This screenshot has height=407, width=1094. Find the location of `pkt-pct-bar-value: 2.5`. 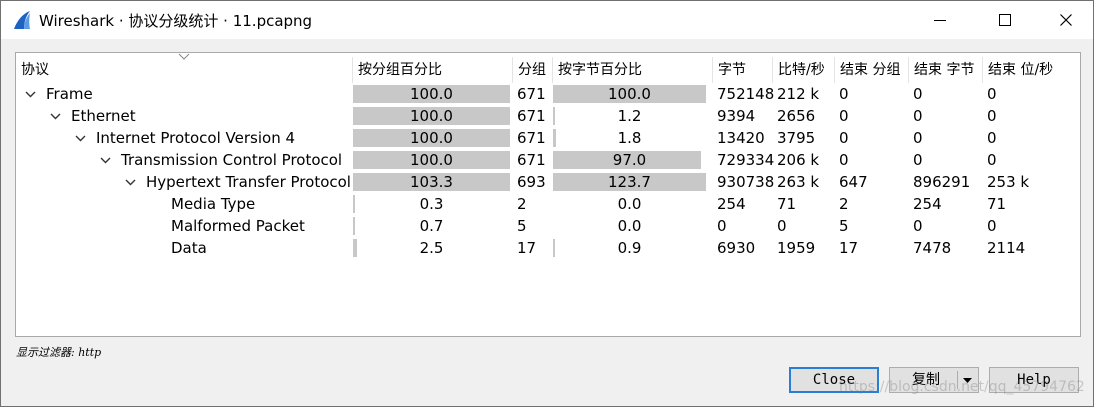

pkt-pct-bar-value: 2.5 is located at coordinates (431, 248).